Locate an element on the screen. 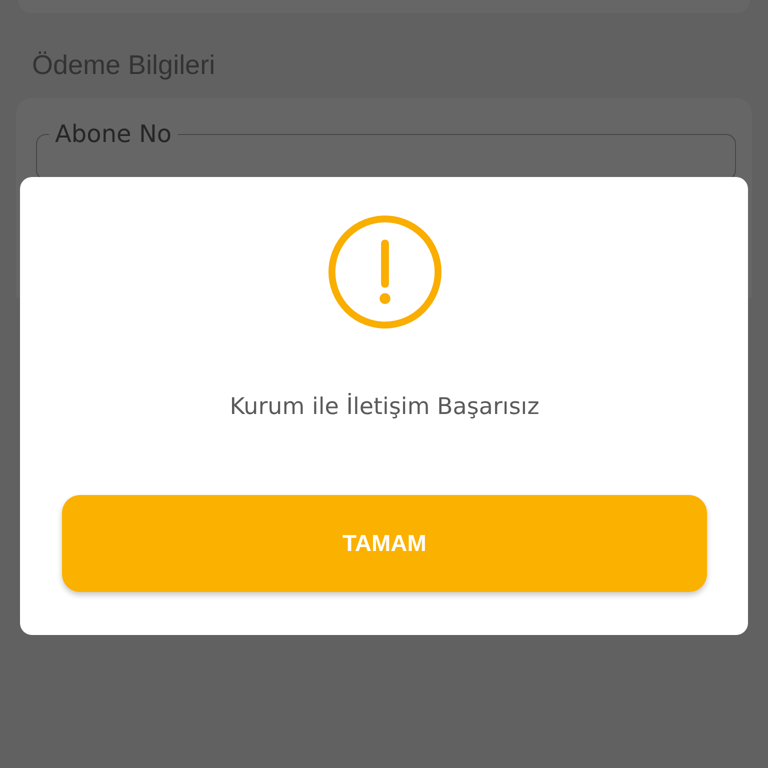 The height and width of the screenshot is (768, 768). dialog-message: Kurum ile İletişim Başarısız is located at coordinates (385, 407).